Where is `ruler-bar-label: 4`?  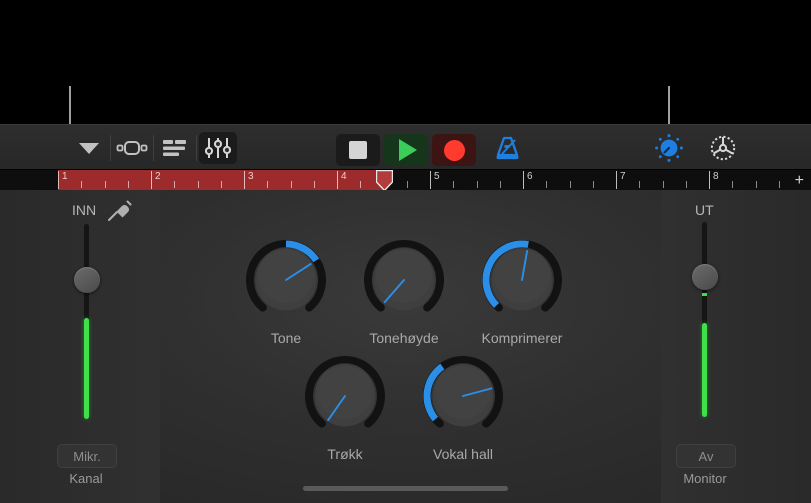
ruler-bar-label: 4 is located at coordinates (344, 176).